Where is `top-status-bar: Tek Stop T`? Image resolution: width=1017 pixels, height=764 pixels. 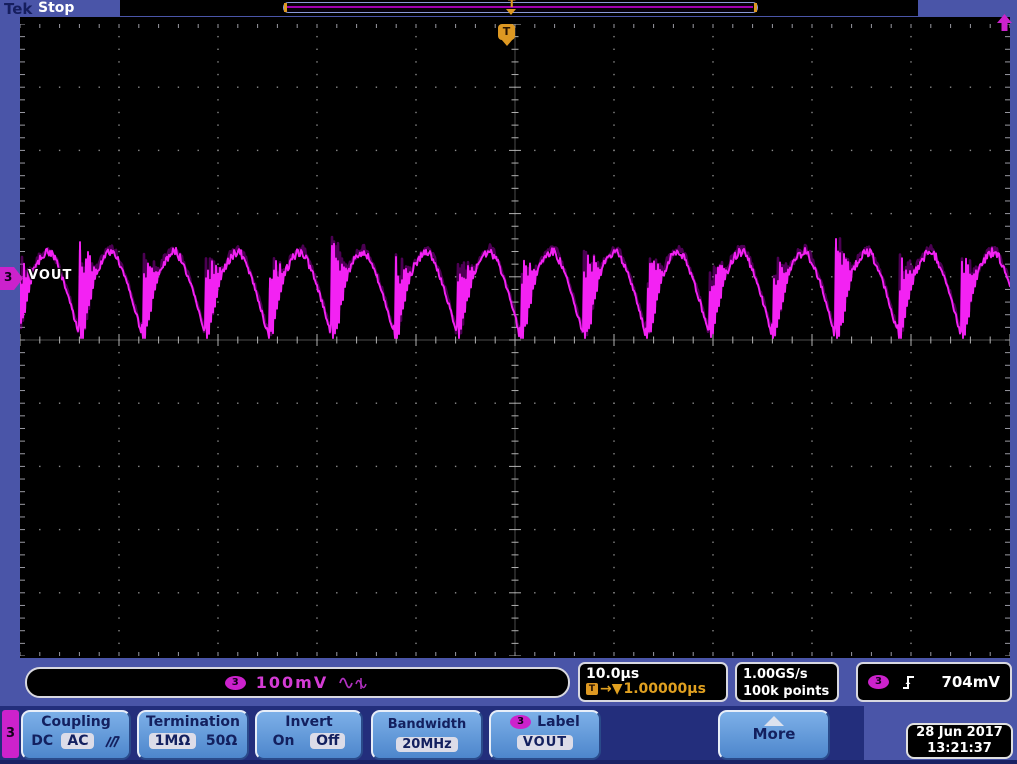
top-status-bar: Tek Stop T is located at coordinates (508, 9).